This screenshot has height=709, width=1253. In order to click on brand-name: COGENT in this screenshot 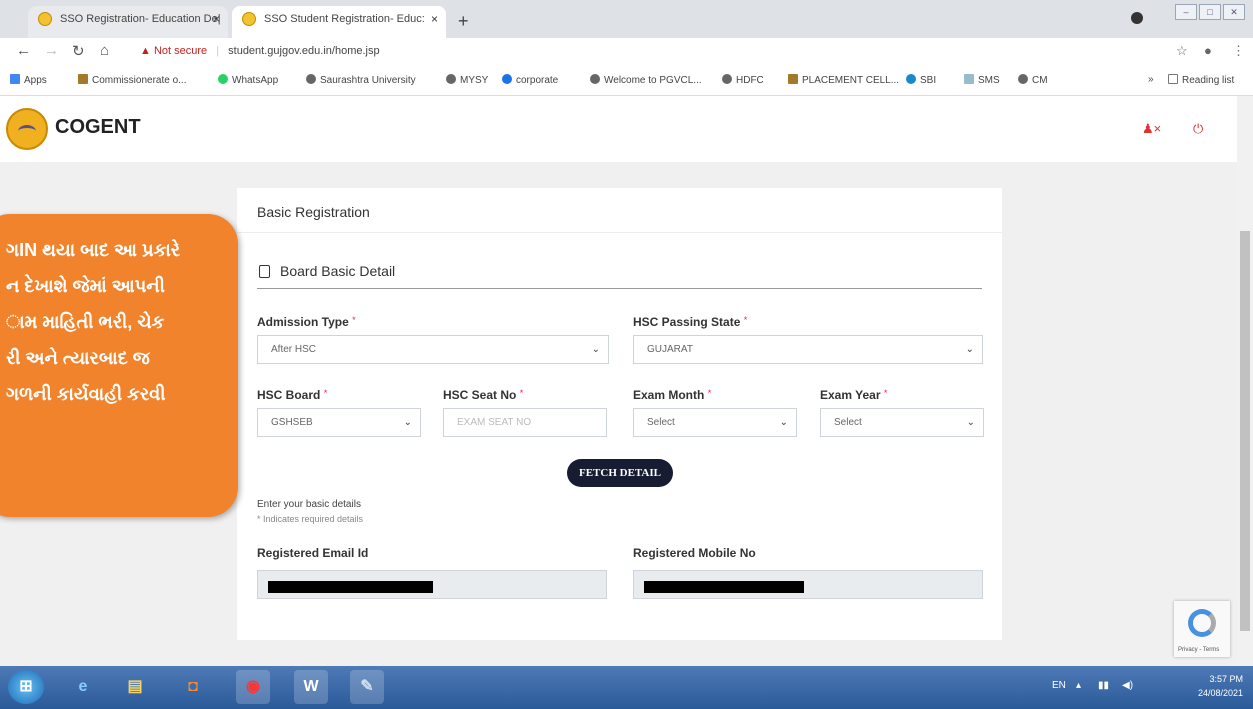, I will do `click(98, 127)`.